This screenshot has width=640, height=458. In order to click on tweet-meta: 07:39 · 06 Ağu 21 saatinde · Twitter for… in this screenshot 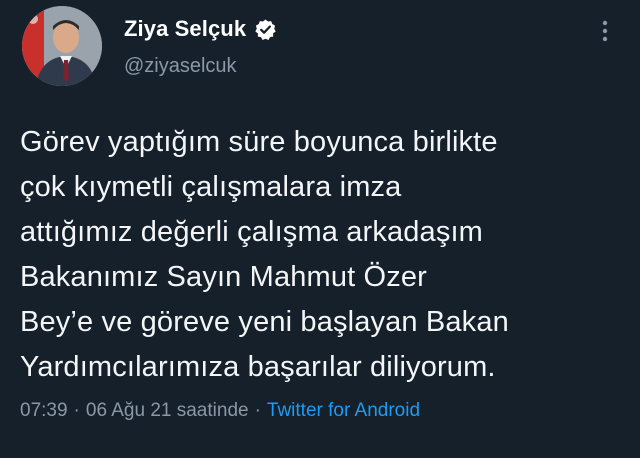, I will do `click(220, 411)`.